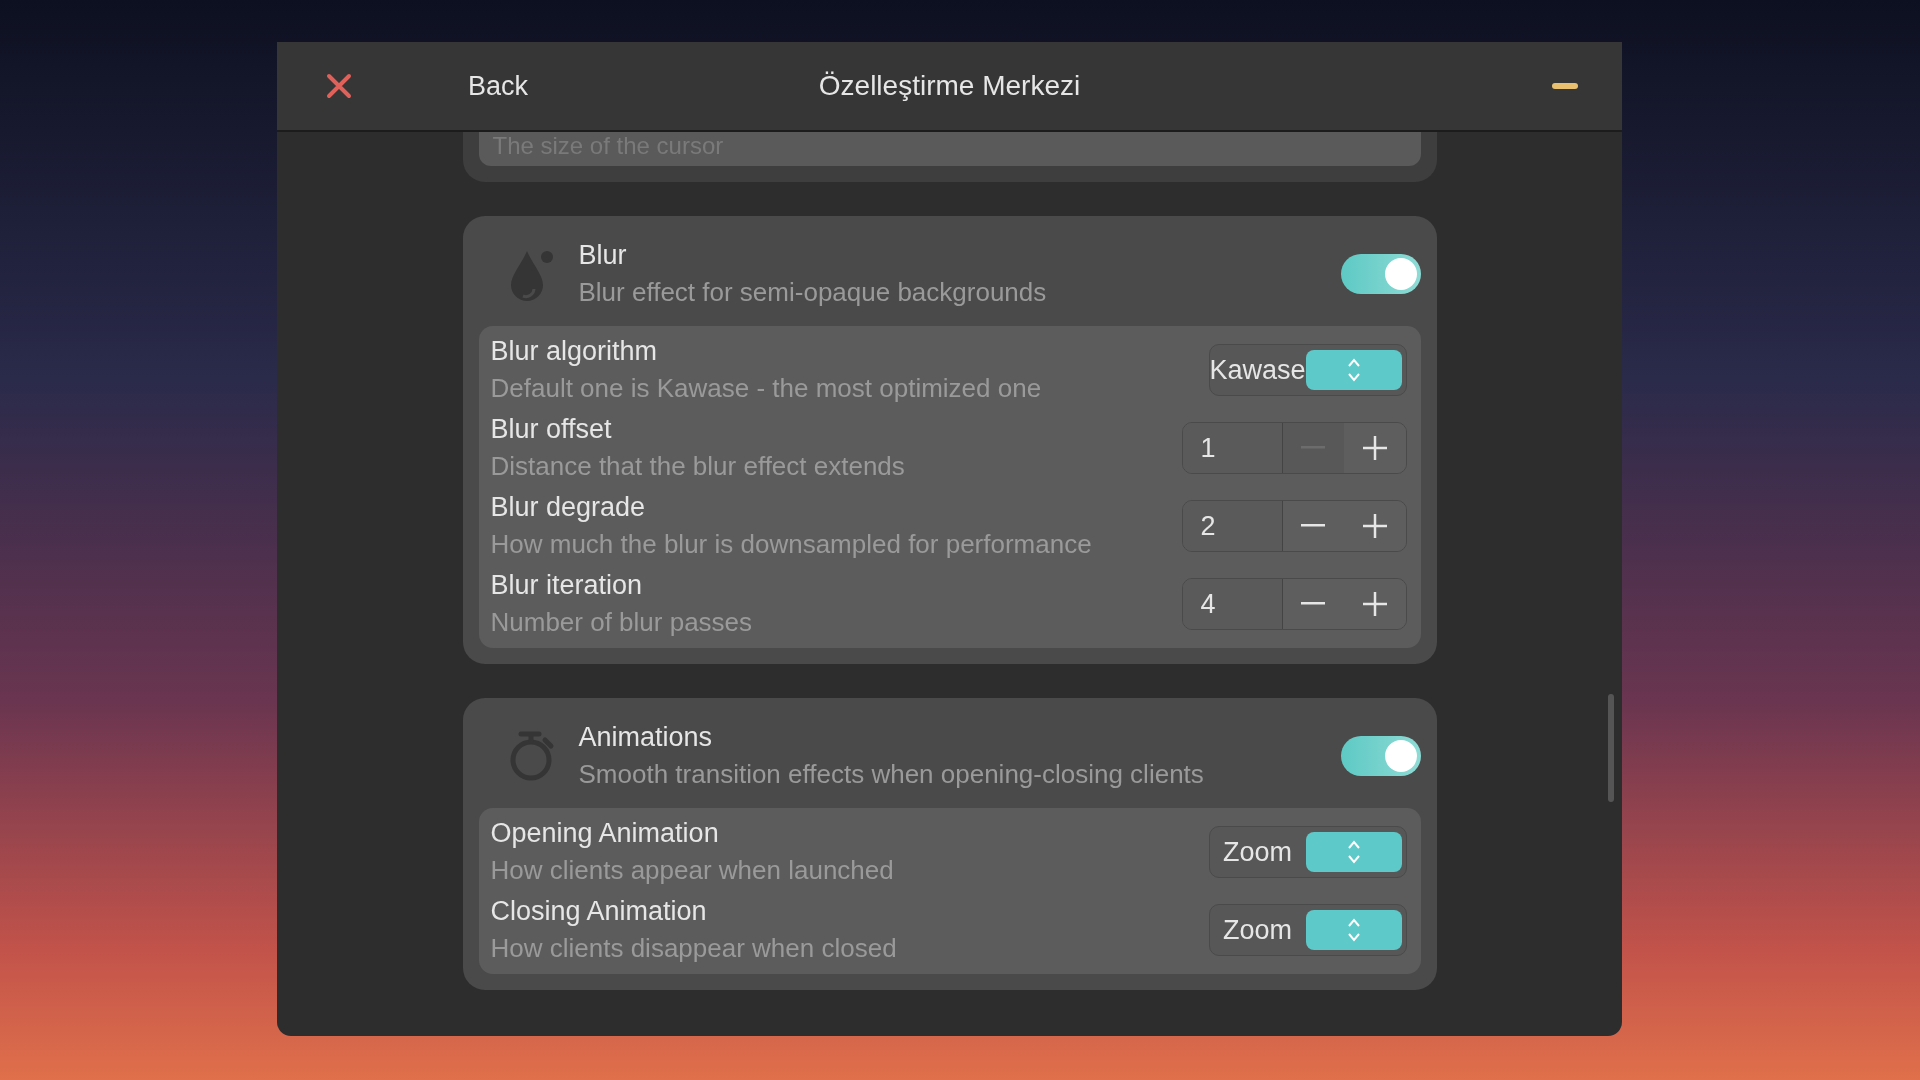  What do you see at coordinates (694, 948) in the screenshot?
I see `setting-description: How clients disappear when closed` at bounding box center [694, 948].